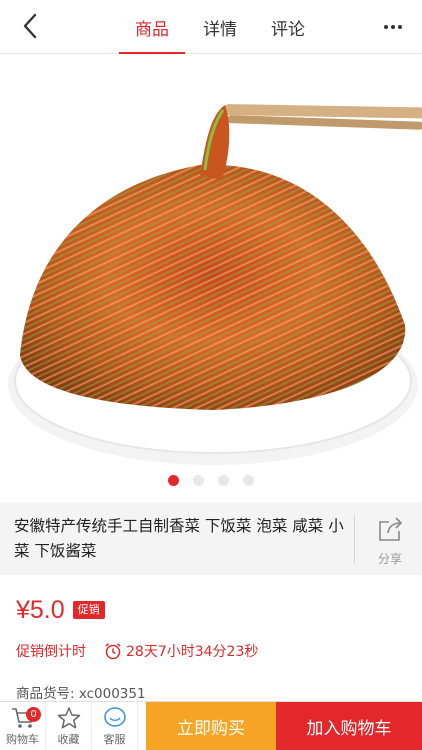  I want to click on price: ¥5.0, so click(40, 609).